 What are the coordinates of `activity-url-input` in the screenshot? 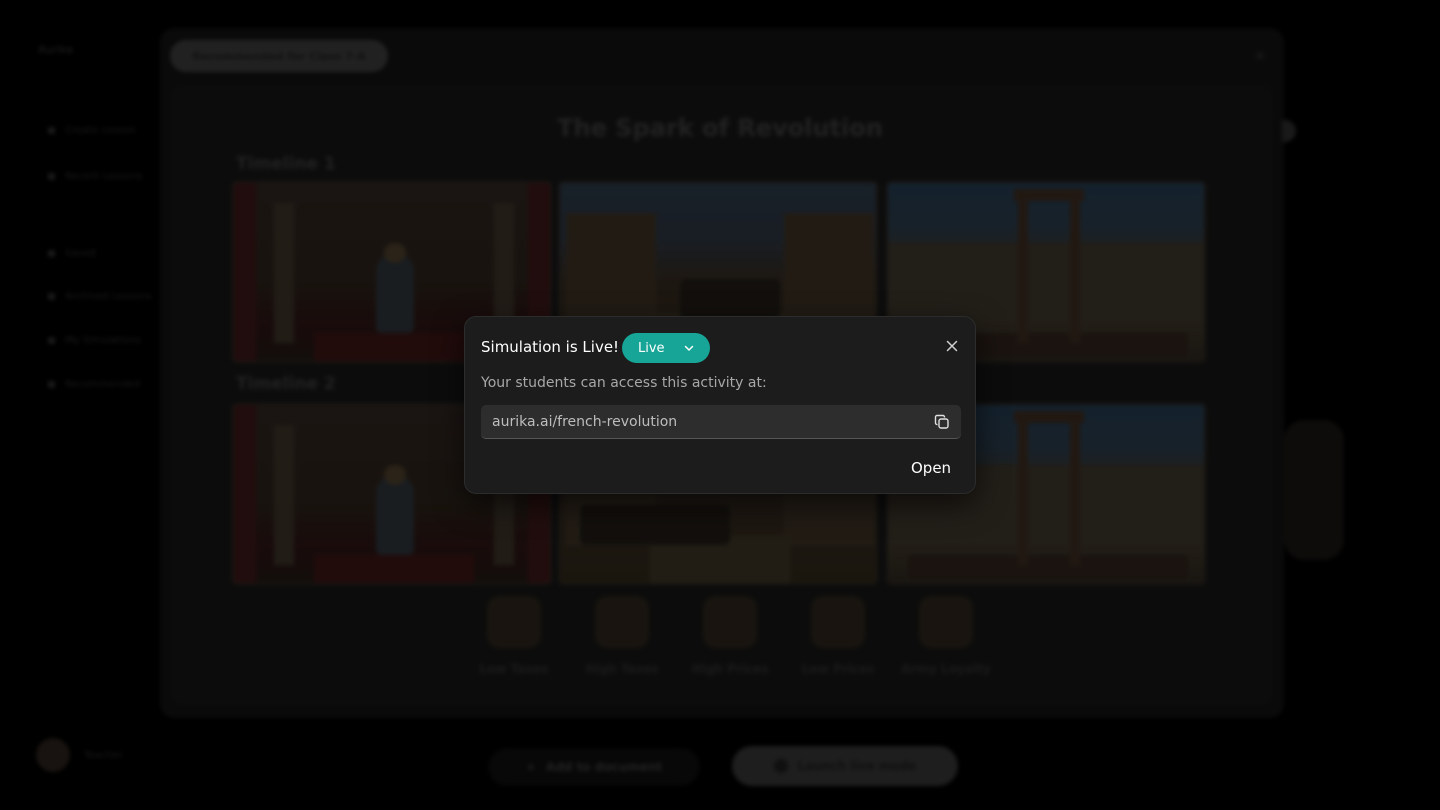 It's located at (702, 421).